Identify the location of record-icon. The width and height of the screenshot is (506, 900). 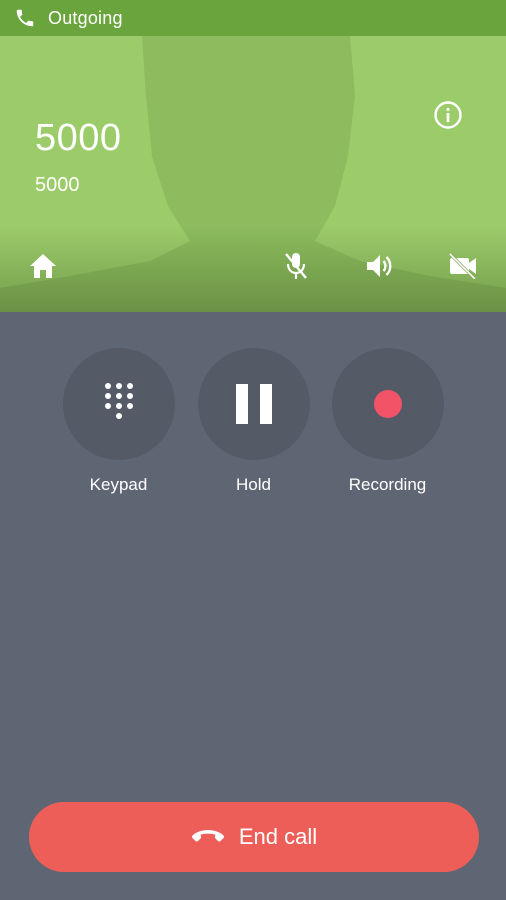
(387, 404).